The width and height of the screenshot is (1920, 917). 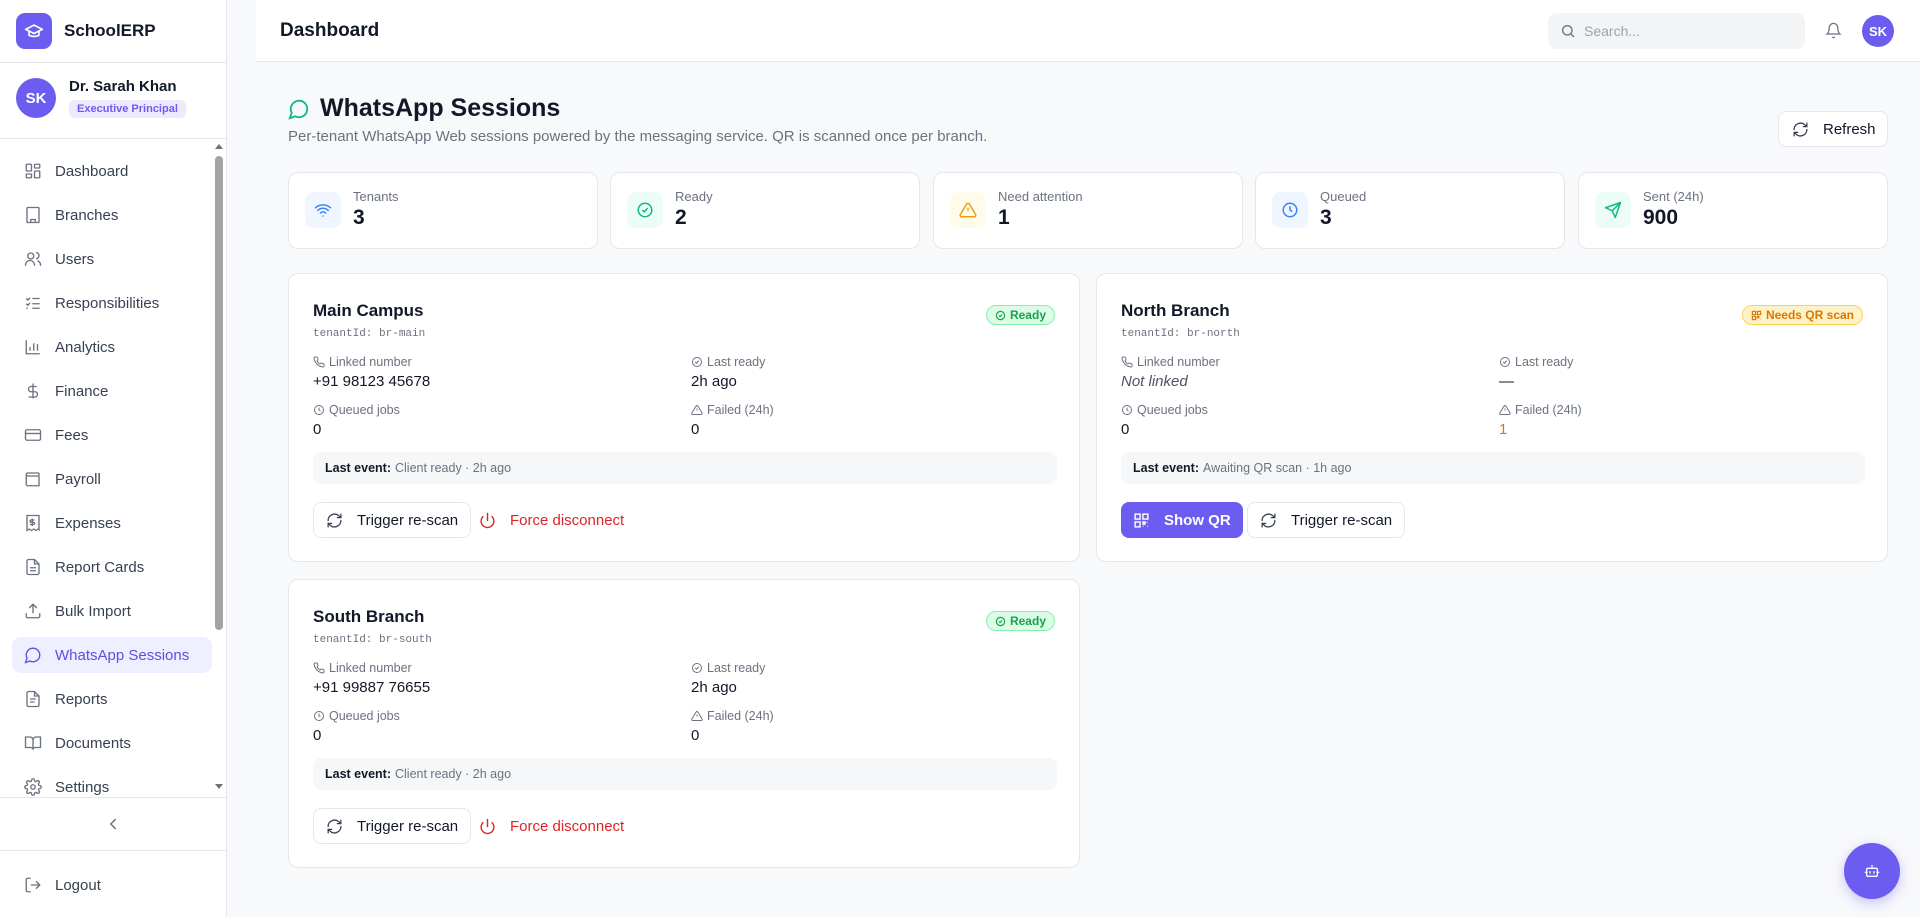 What do you see at coordinates (219, 146) in the screenshot?
I see `scroll-up-arrow-icon` at bounding box center [219, 146].